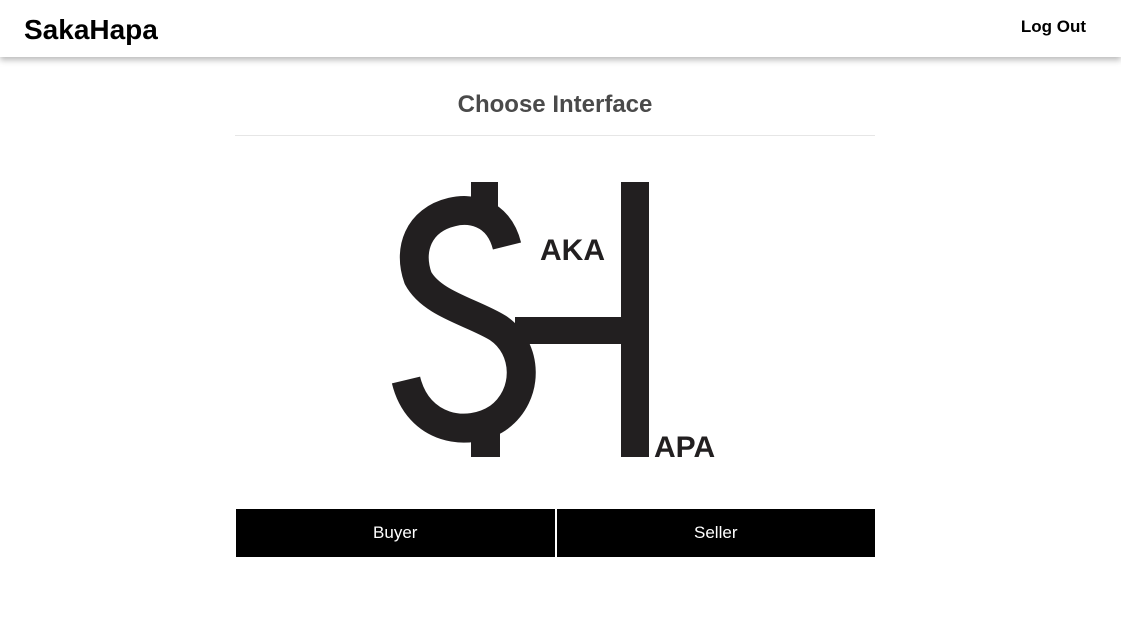 The width and height of the screenshot is (1121, 627). I want to click on seller-button: Seller, so click(715, 533).